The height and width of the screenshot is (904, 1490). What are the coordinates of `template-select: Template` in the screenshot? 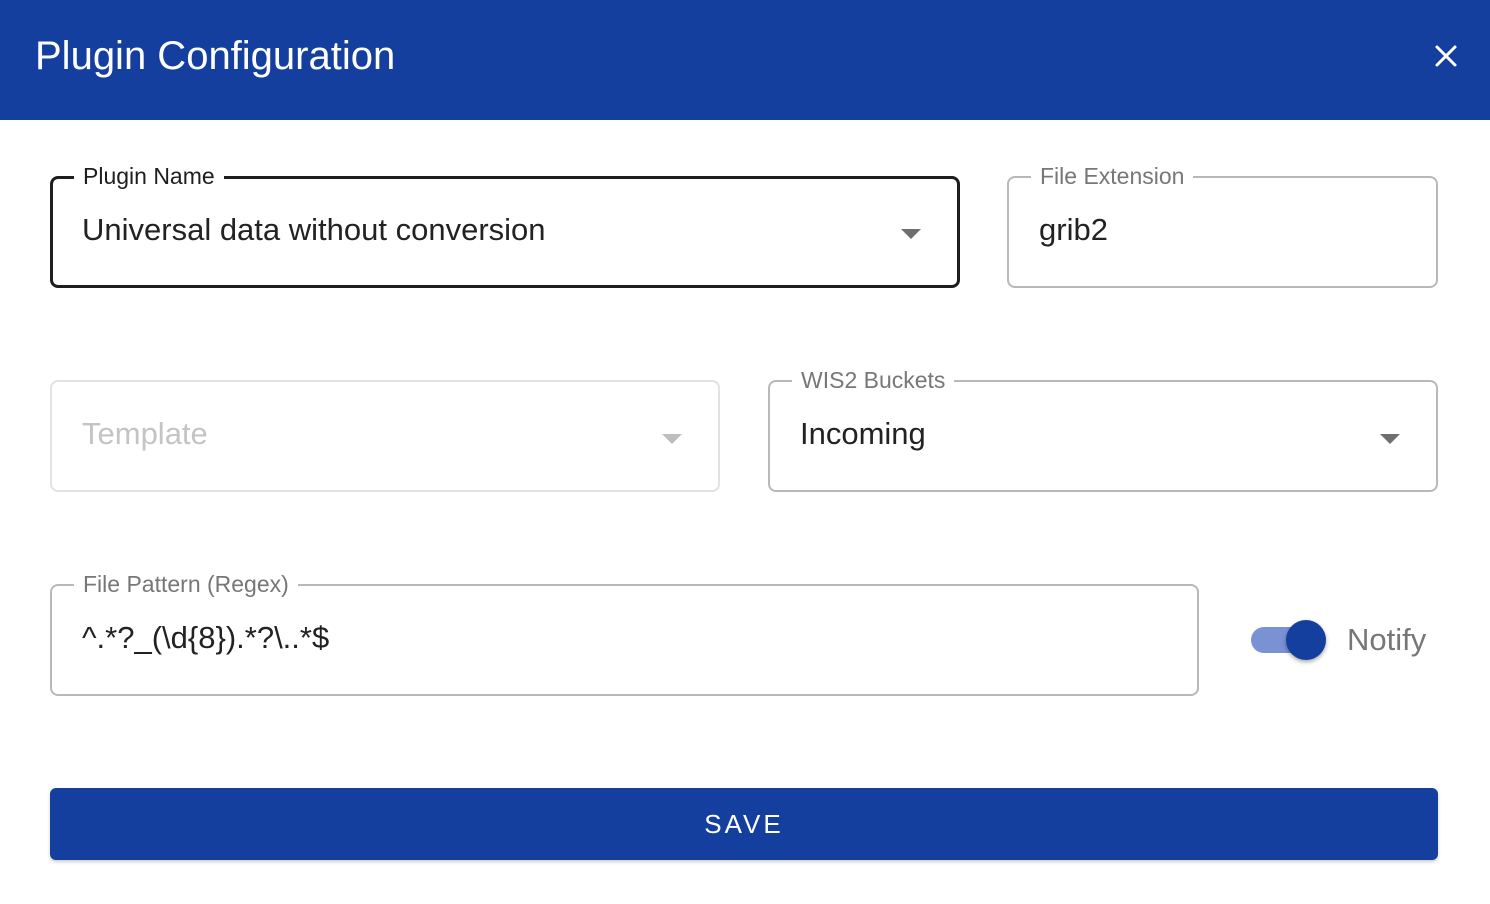 It's located at (385, 436).